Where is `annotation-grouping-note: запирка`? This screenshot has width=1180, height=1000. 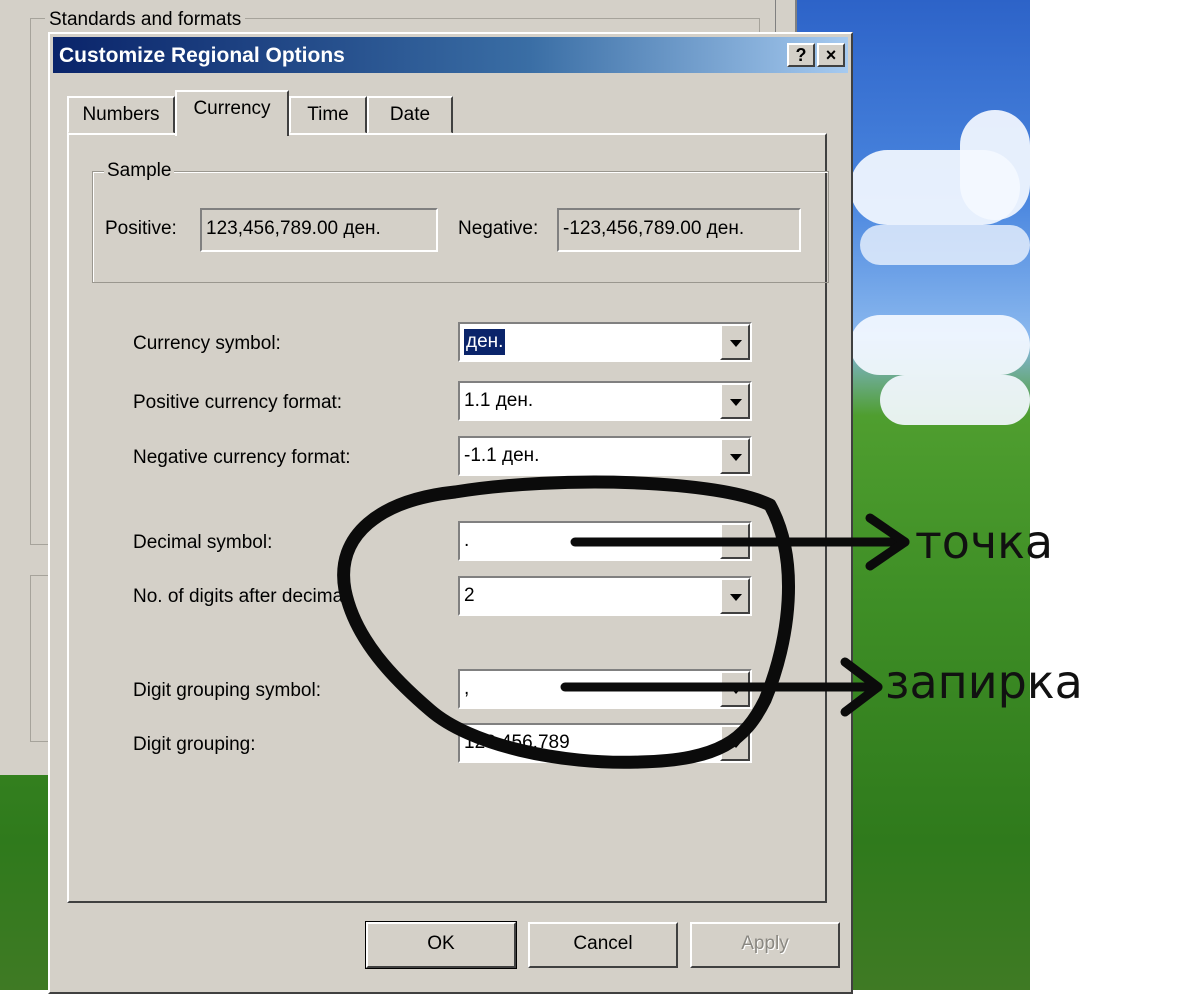 annotation-grouping-note: запирка is located at coordinates (984, 682).